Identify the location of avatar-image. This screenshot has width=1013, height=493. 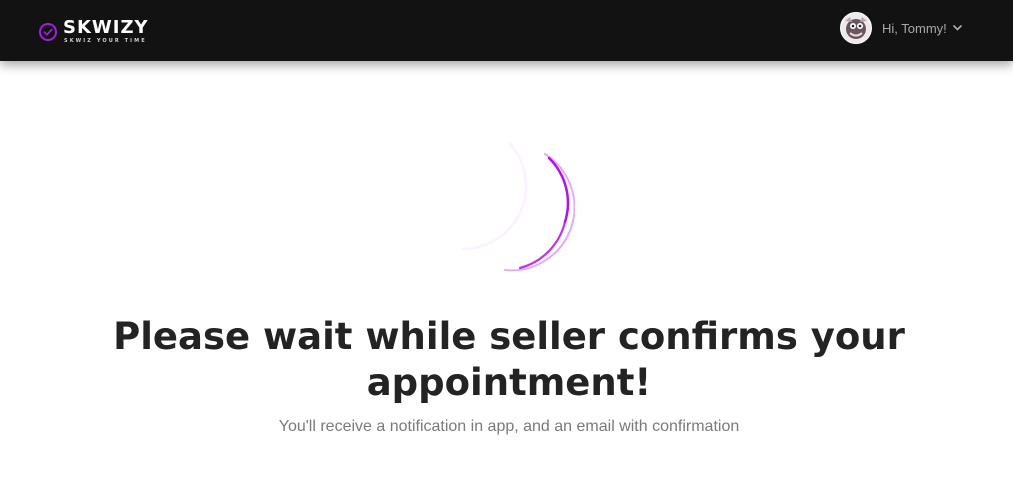
(856, 28).